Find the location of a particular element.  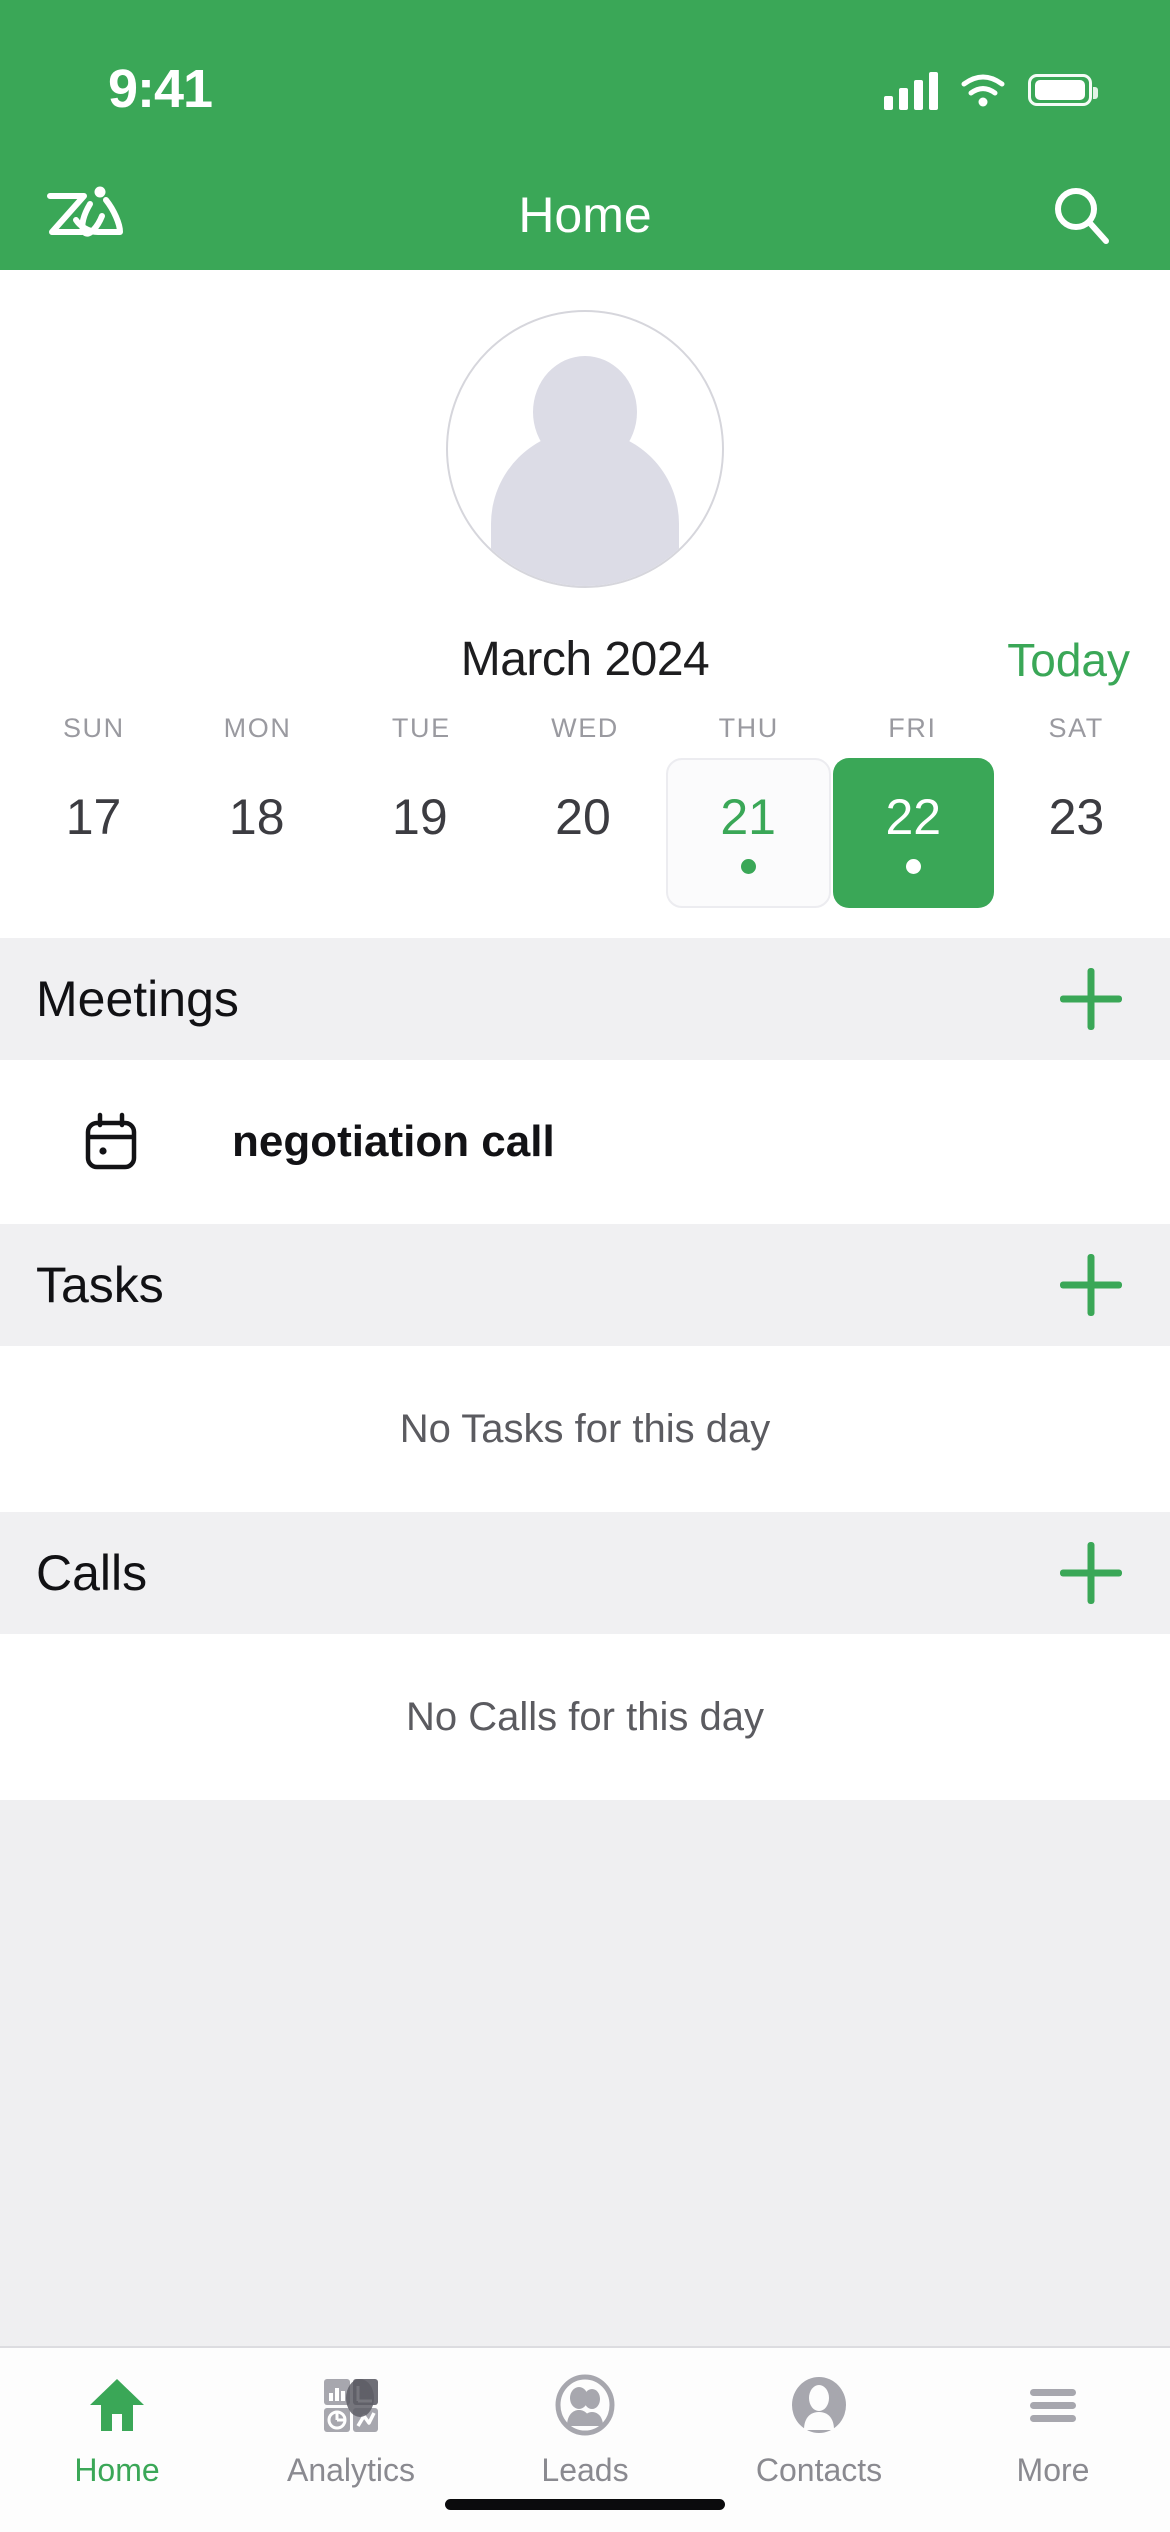

tab-leads: Leads is located at coordinates (585, 2428).